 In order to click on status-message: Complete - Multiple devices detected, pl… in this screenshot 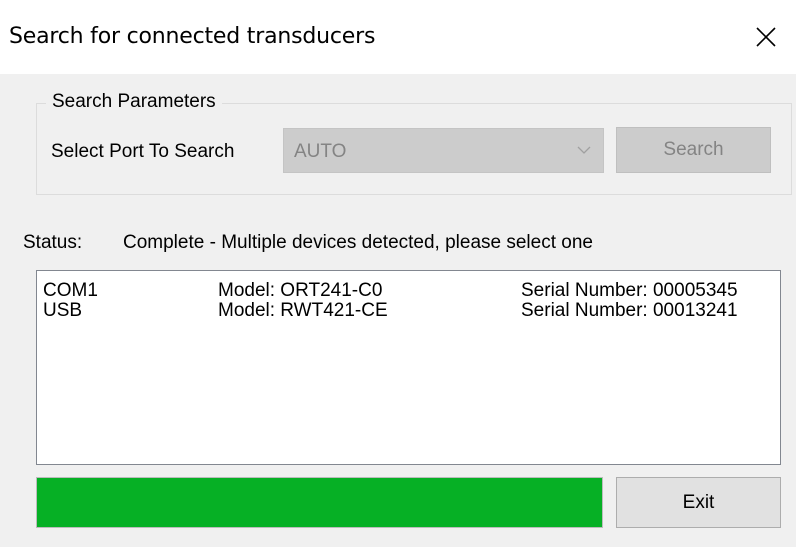, I will do `click(358, 242)`.